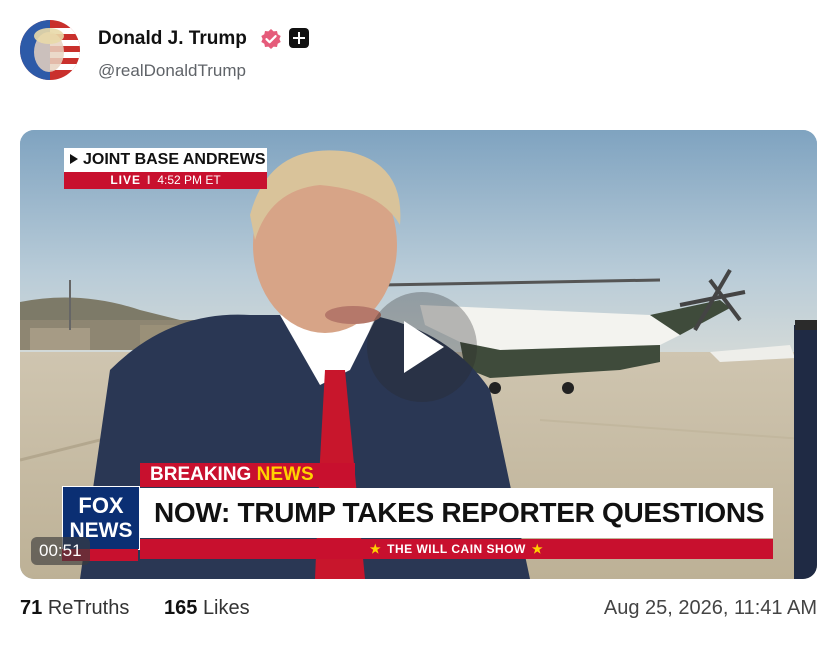 Image resolution: width=840 pixels, height=646 pixels. What do you see at coordinates (271, 39) in the screenshot?
I see `verified-badge-icon` at bounding box center [271, 39].